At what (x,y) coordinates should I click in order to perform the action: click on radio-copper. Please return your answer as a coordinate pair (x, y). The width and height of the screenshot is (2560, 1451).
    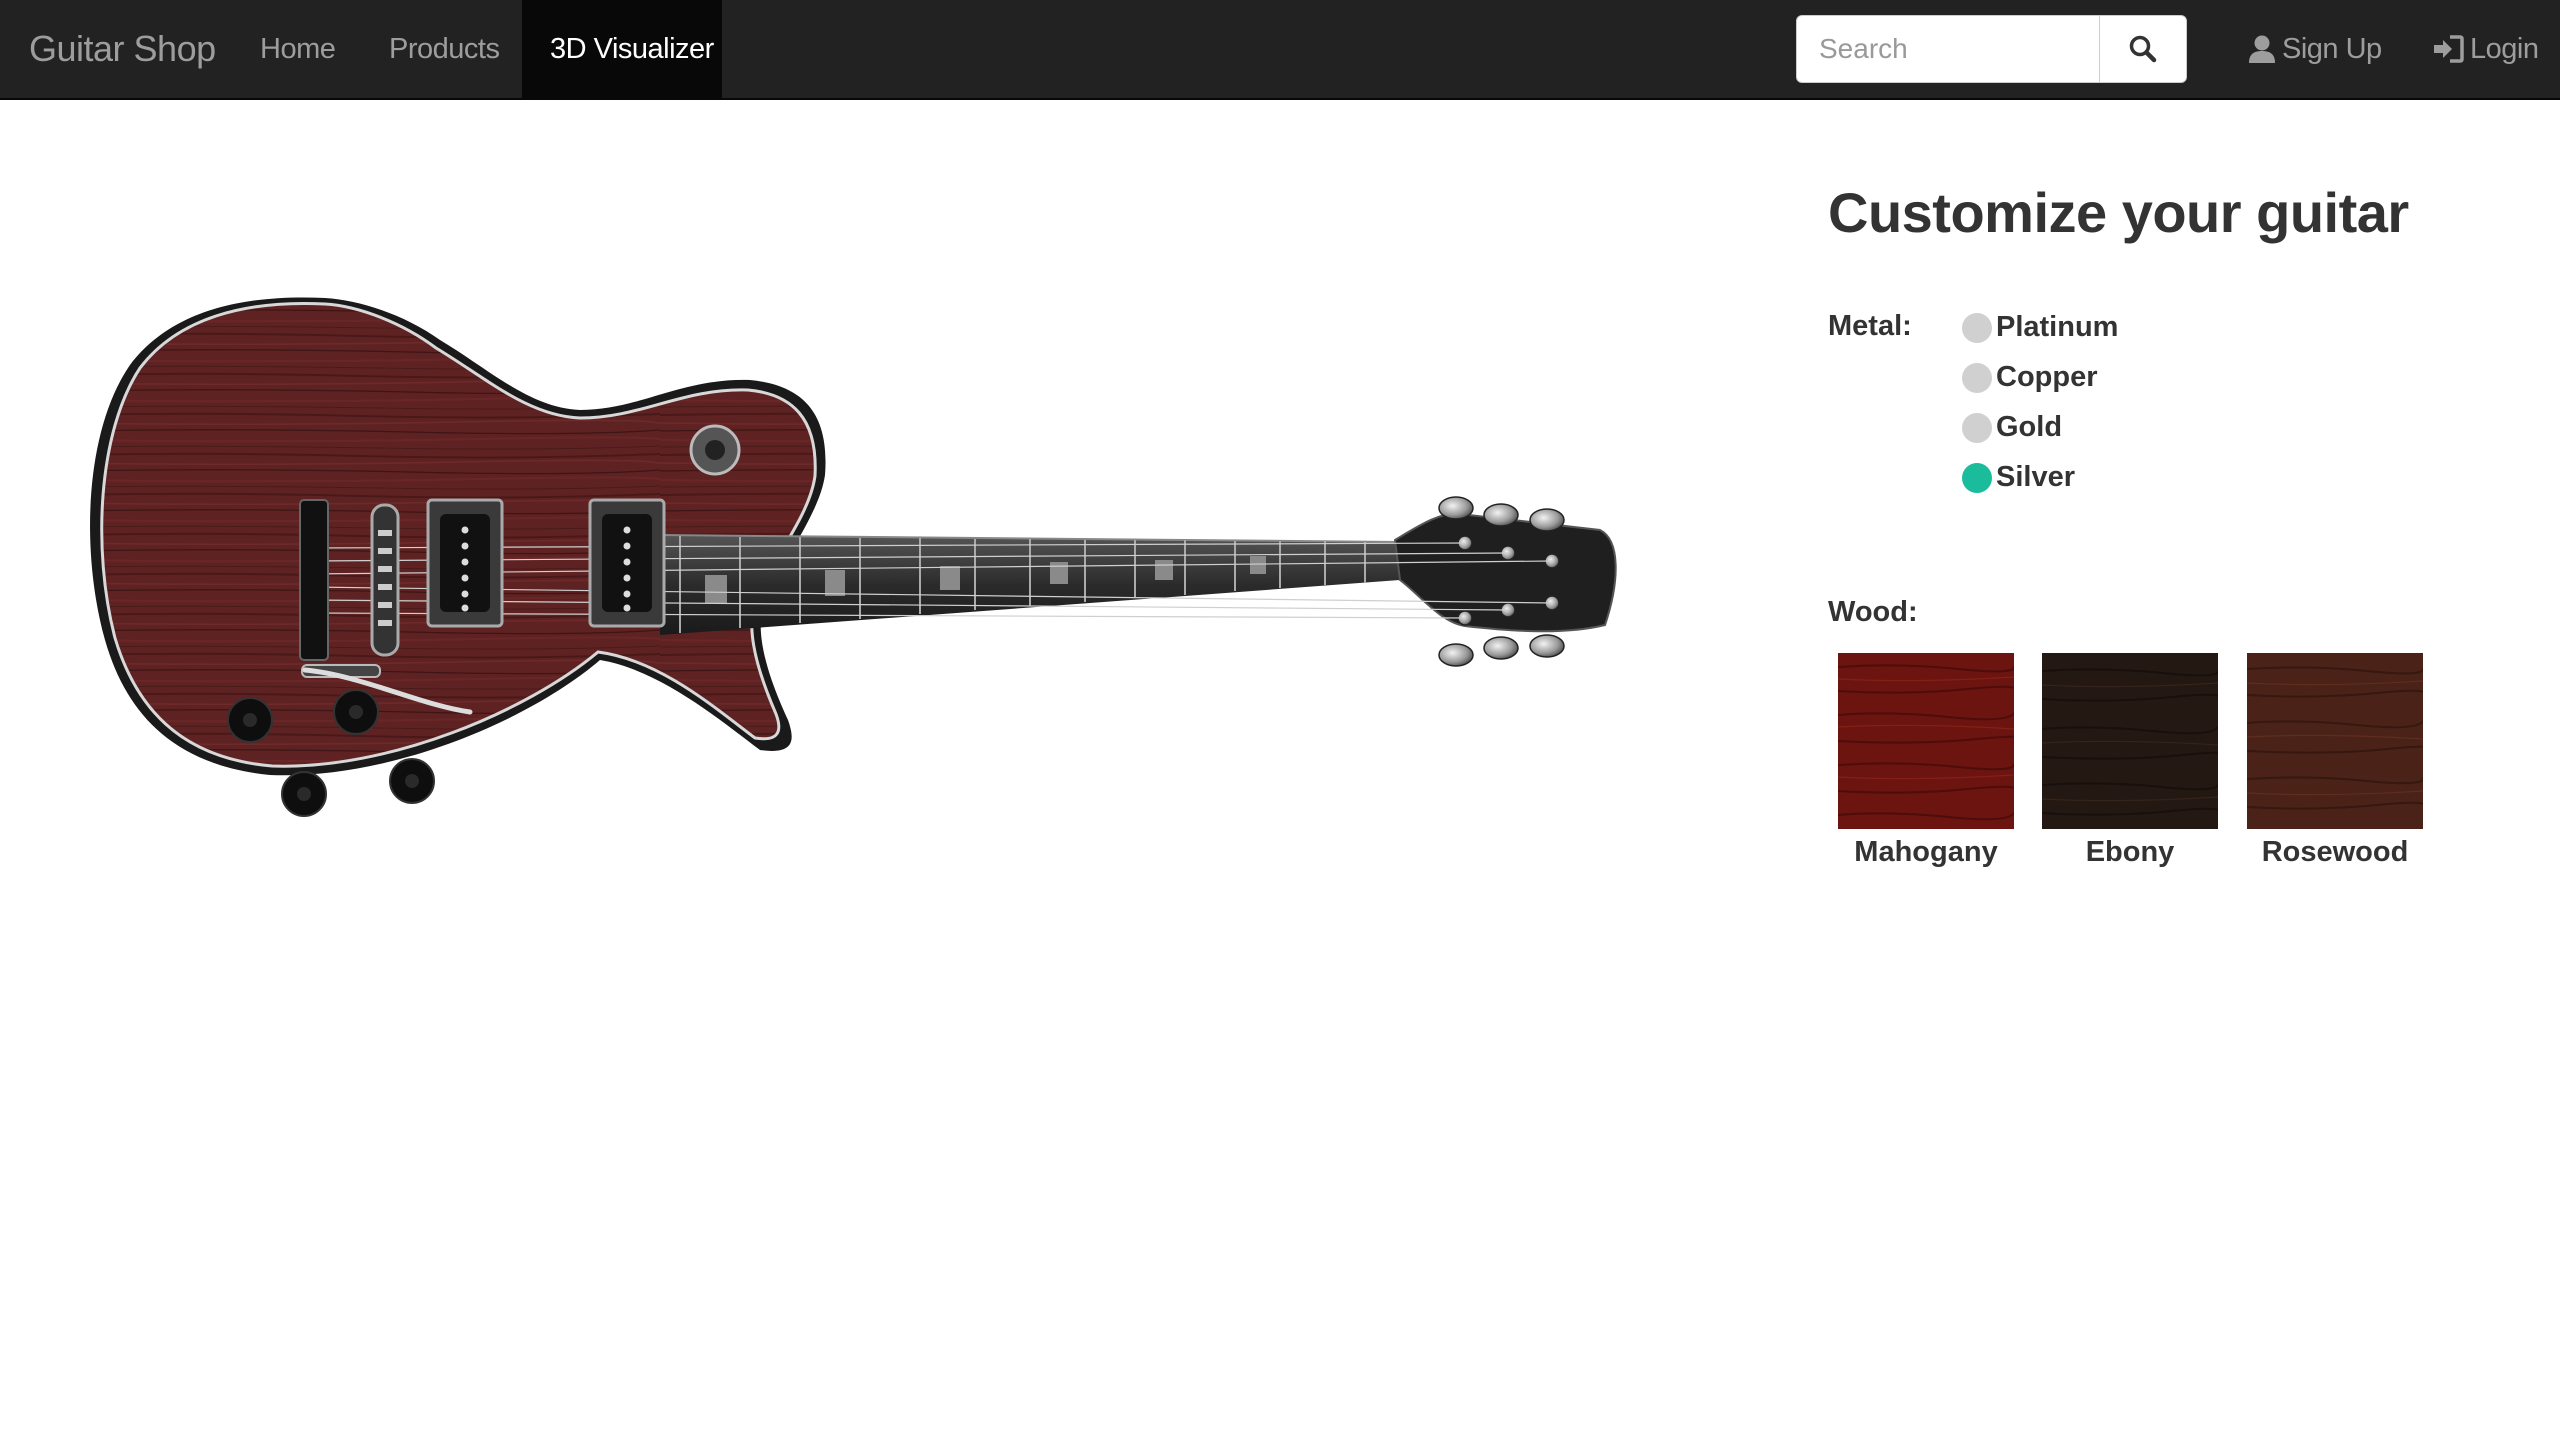
    Looking at the image, I should click on (1977, 377).